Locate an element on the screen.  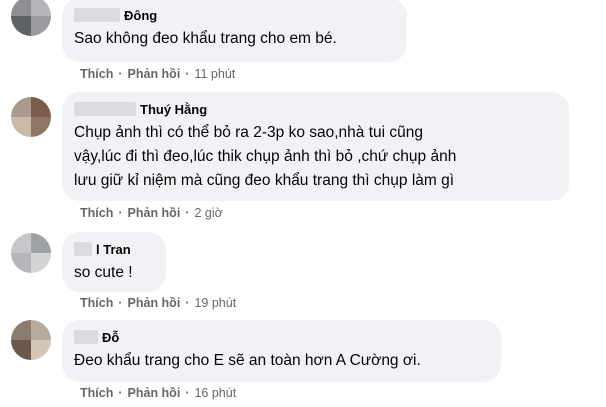
comment-author: Thuý Hằng is located at coordinates (173, 109).